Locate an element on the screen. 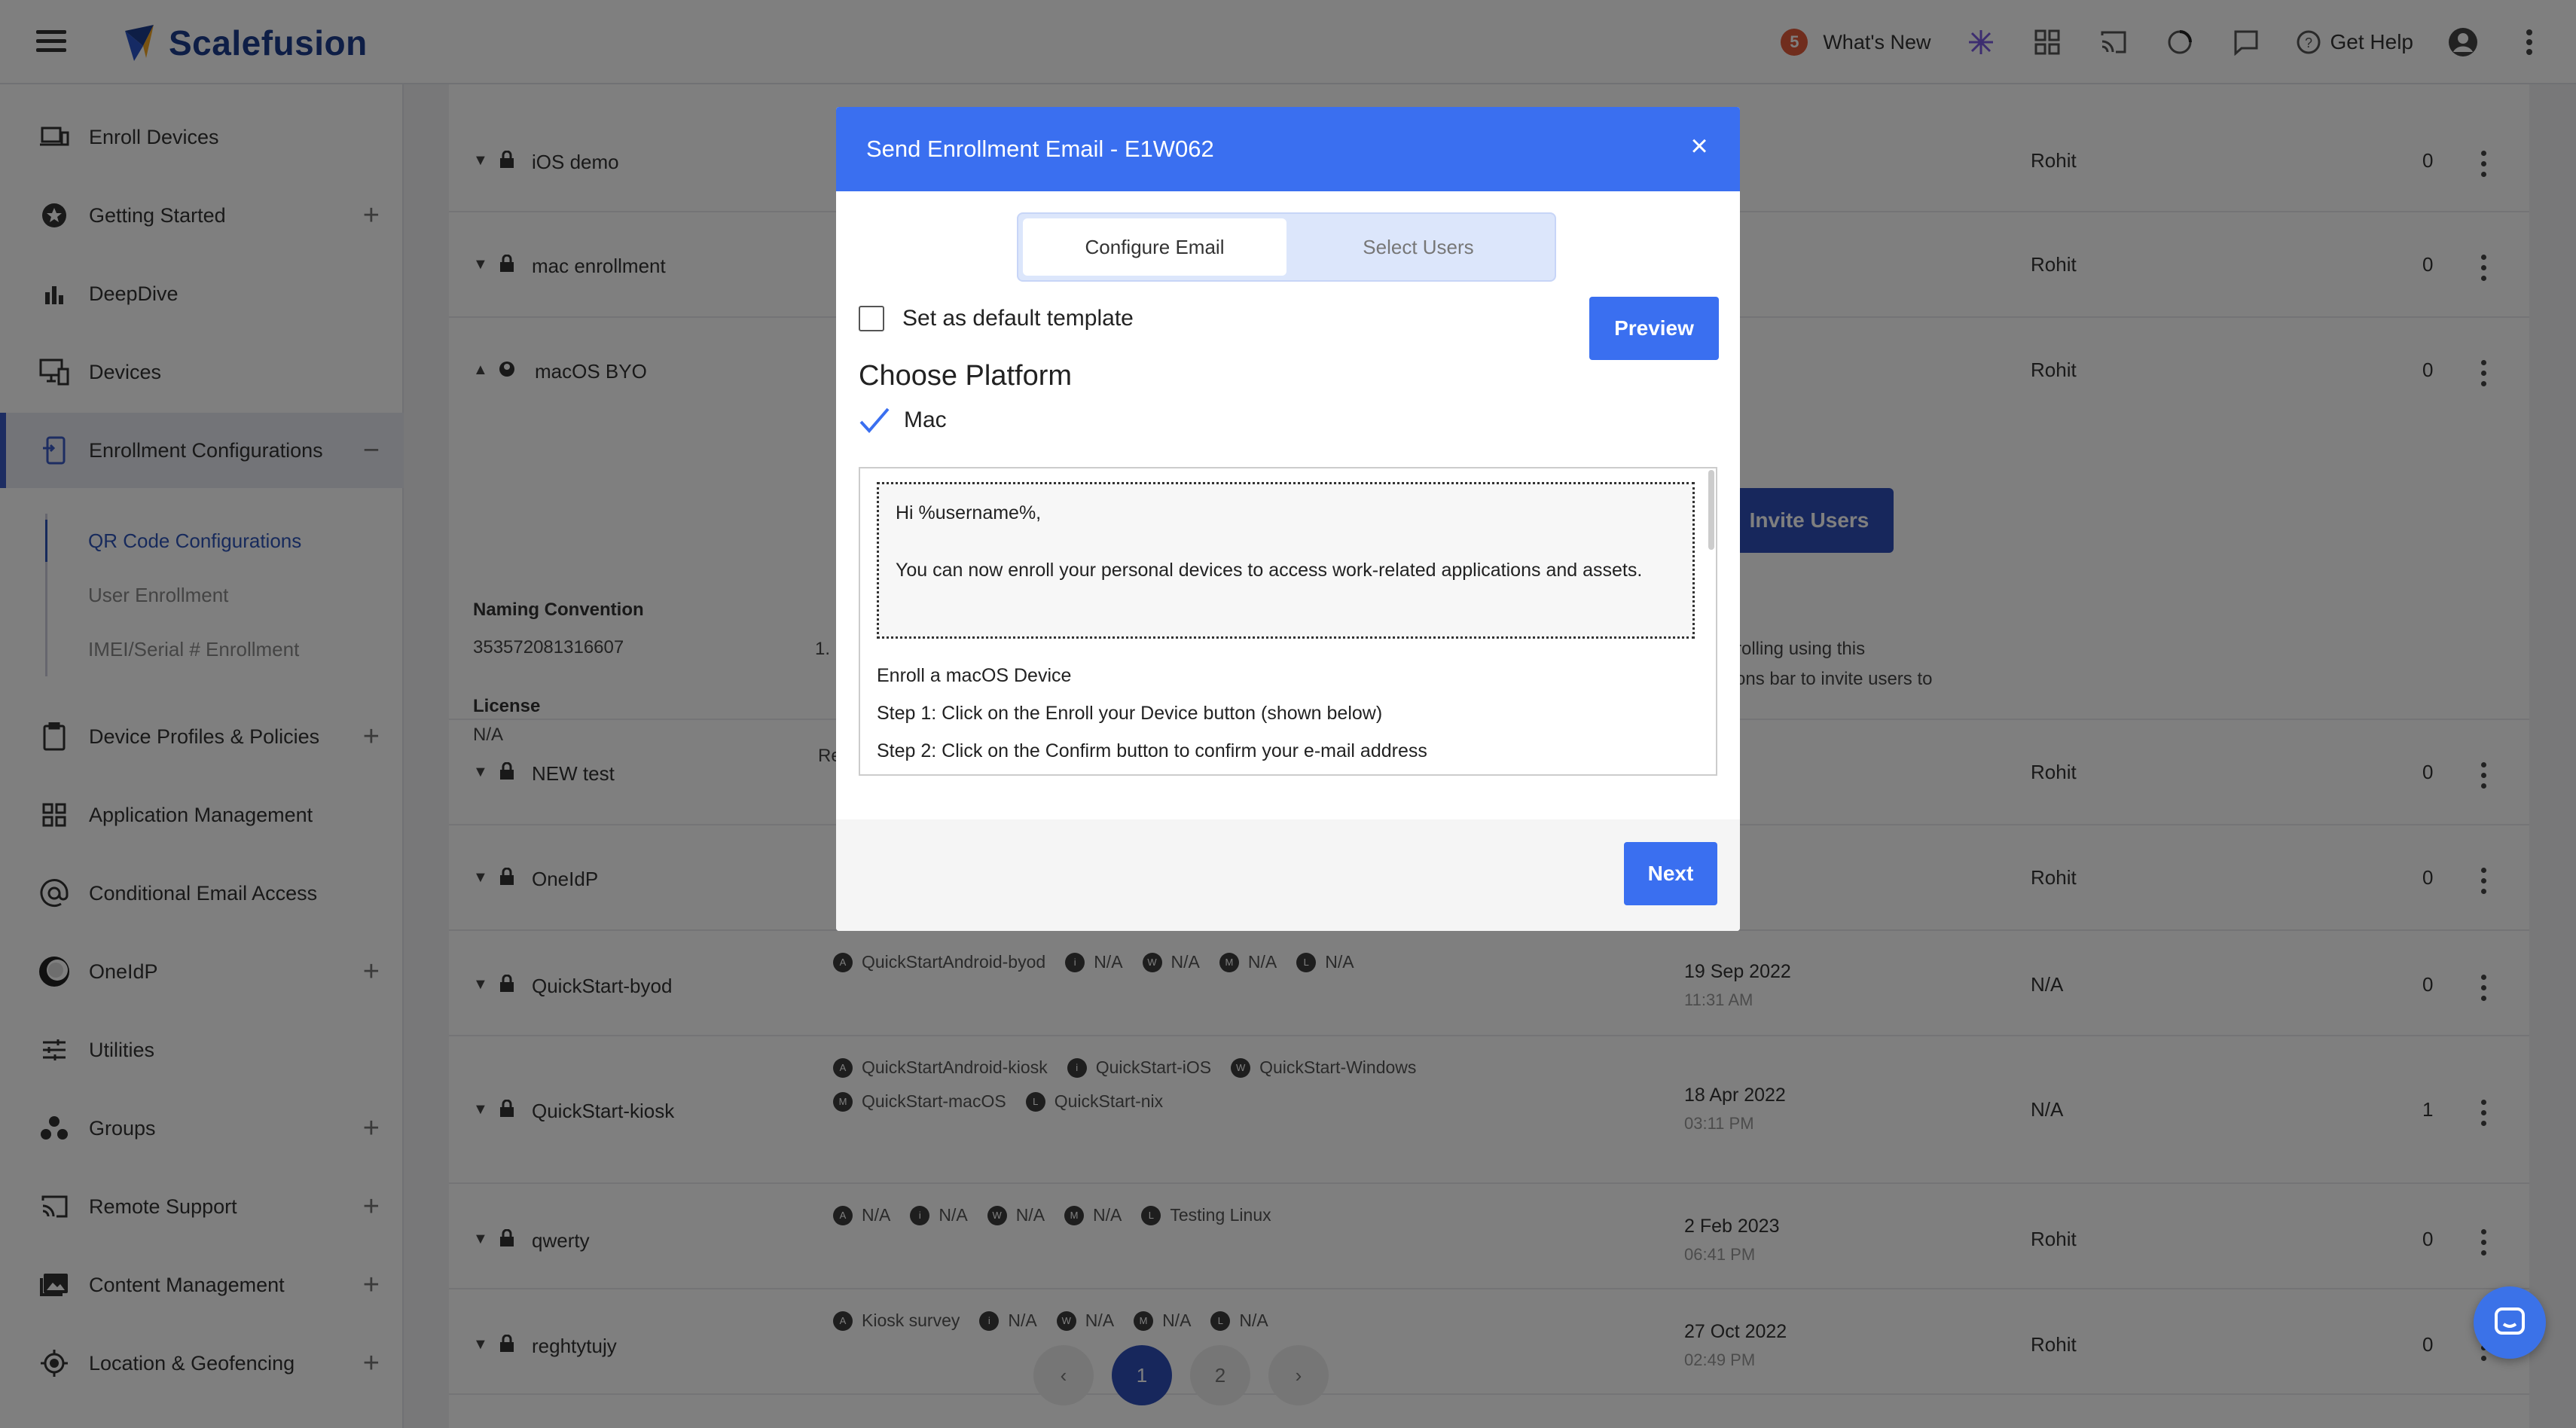 Image resolution: width=2576 pixels, height=1428 pixels. default-template-checkbox is located at coordinates (872, 318).